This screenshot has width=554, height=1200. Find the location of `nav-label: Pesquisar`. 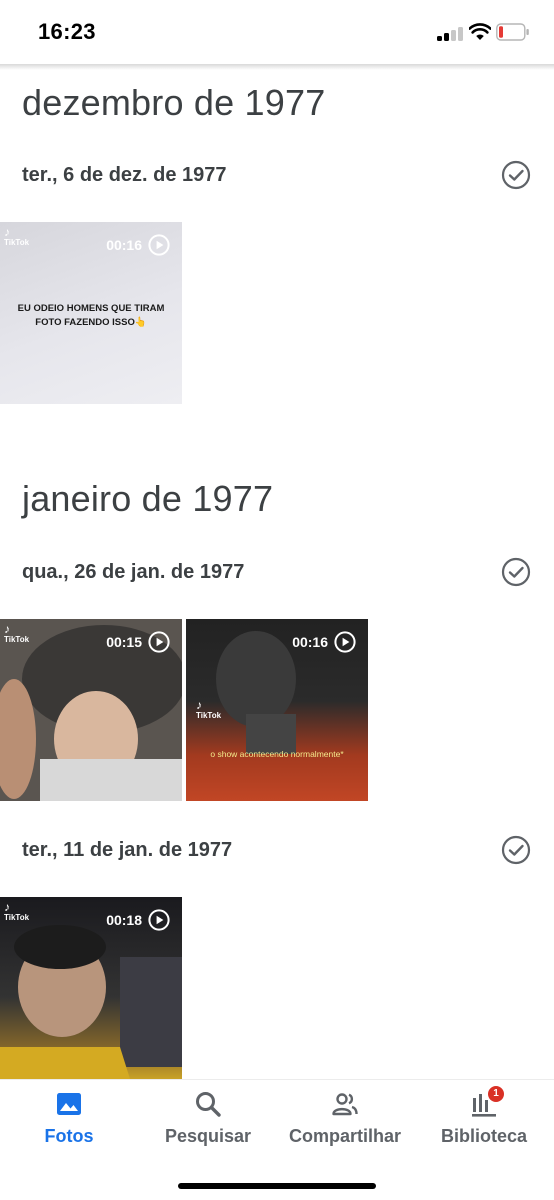

nav-label: Pesquisar is located at coordinates (208, 1136).